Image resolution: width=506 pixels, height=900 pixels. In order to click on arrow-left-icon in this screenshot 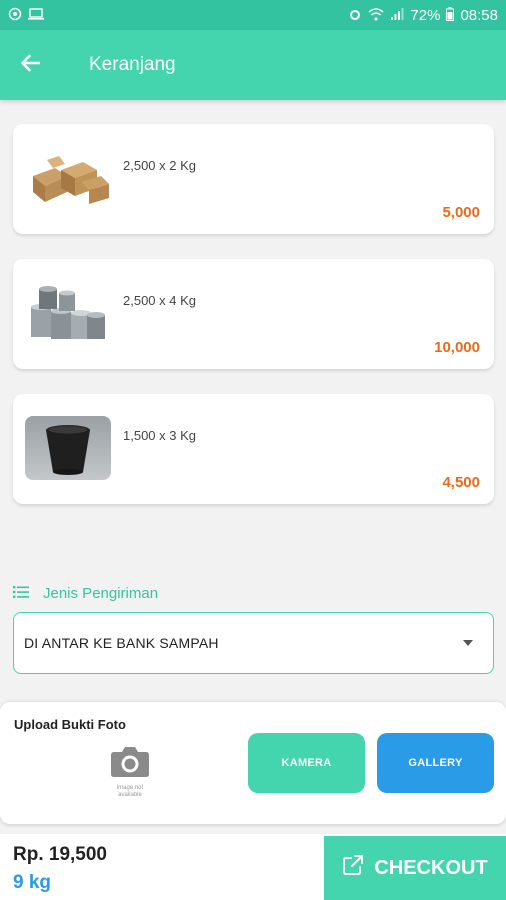, I will do `click(30, 65)`.